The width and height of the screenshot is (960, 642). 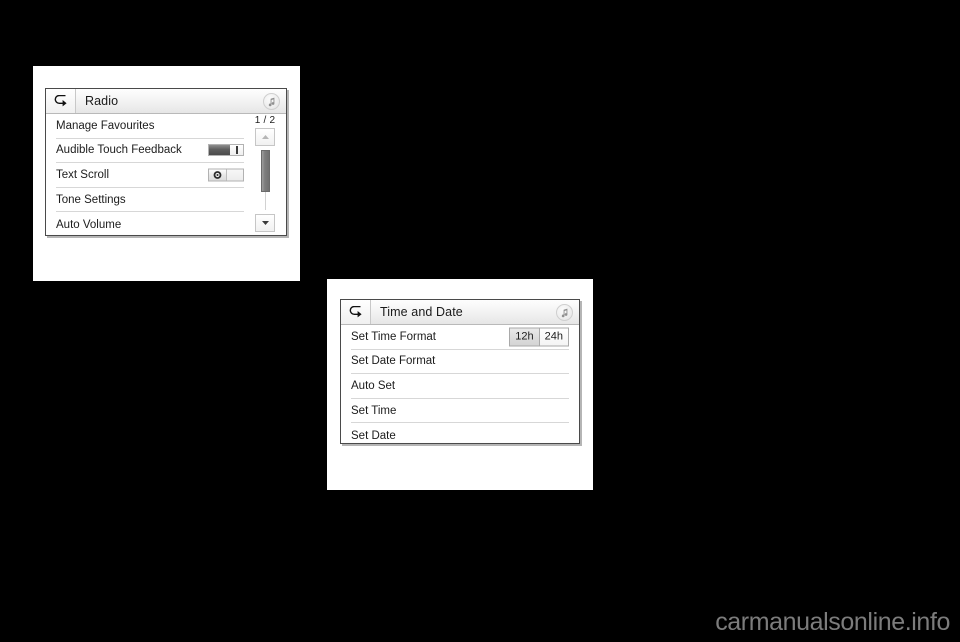 I want to click on circle-dot-icon, so click(x=217, y=174).